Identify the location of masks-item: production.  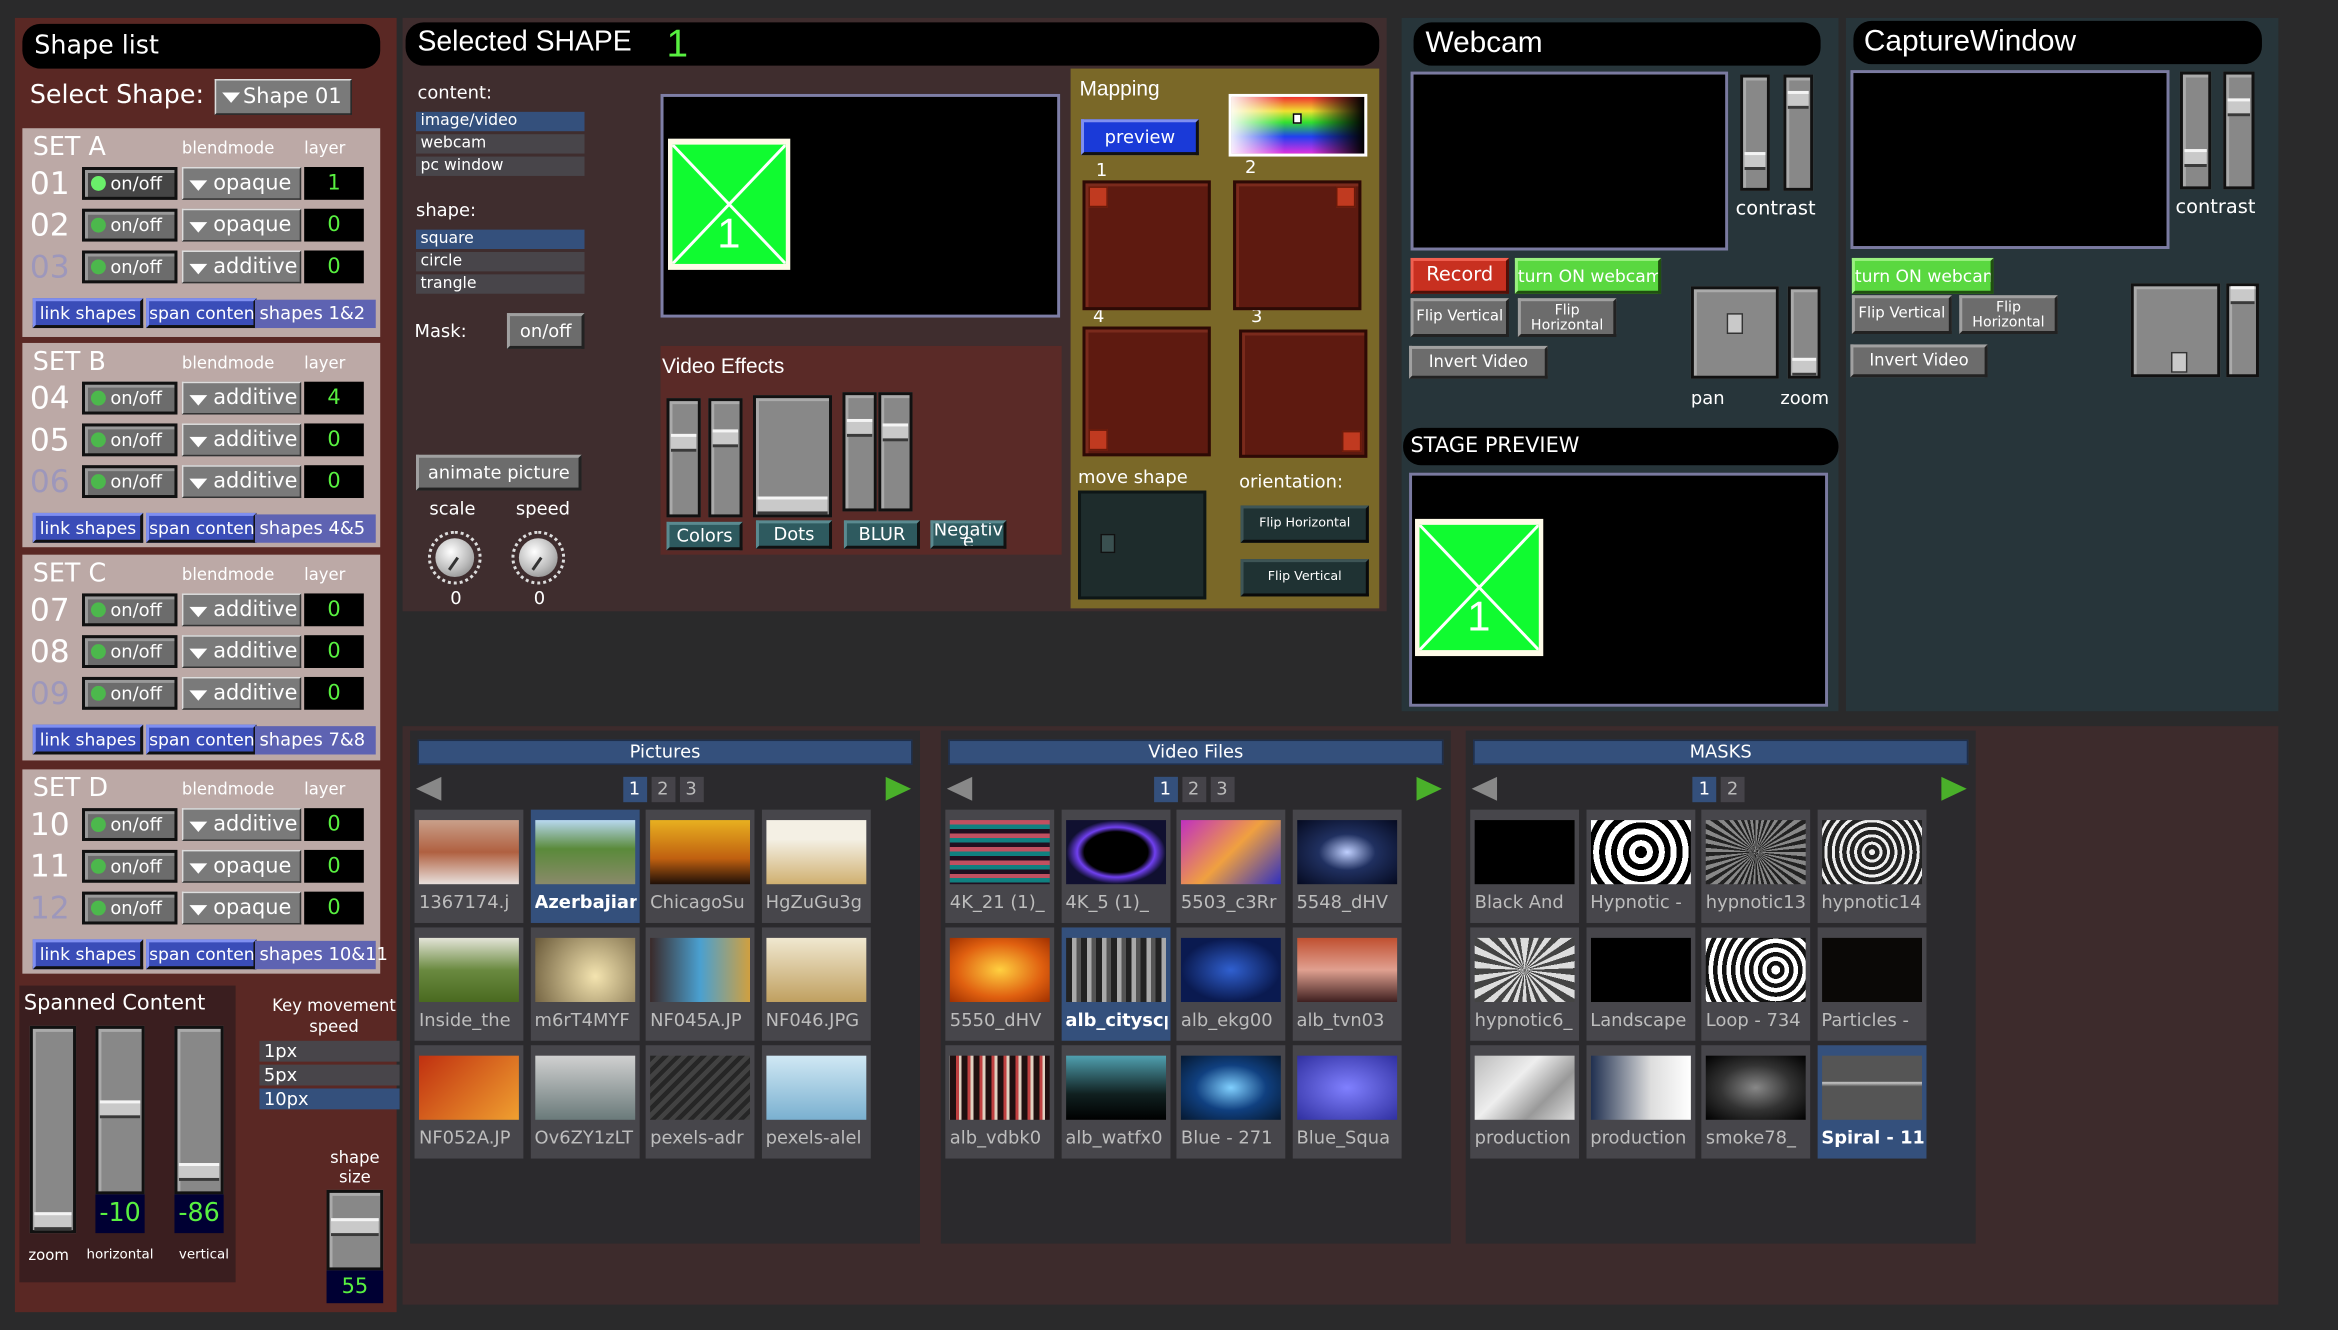
(1525, 1102).